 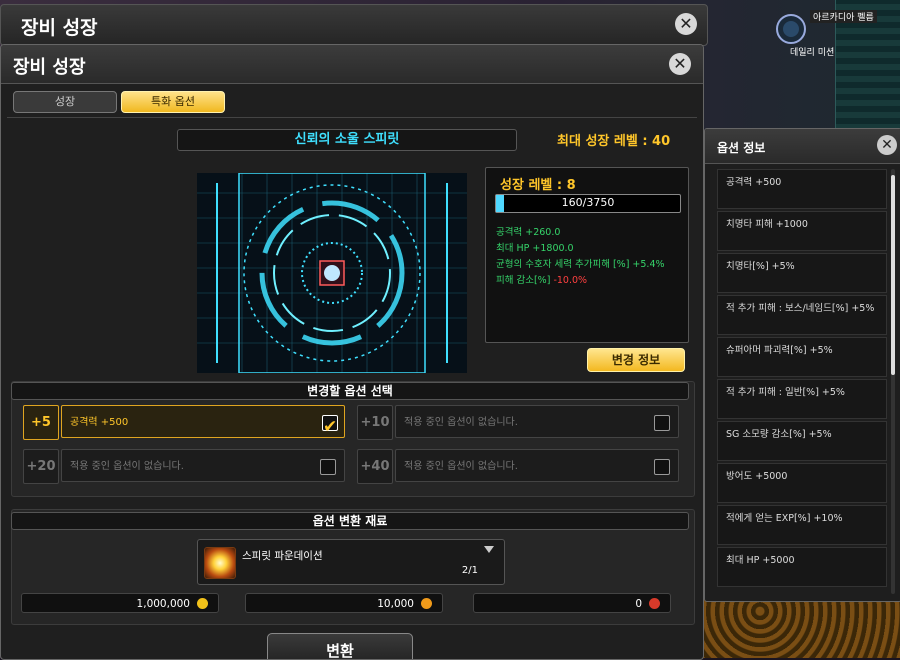 I want to click on option-info-item: 적에게 얻는 EXP[%] +10%, so click(x=802, y=525).